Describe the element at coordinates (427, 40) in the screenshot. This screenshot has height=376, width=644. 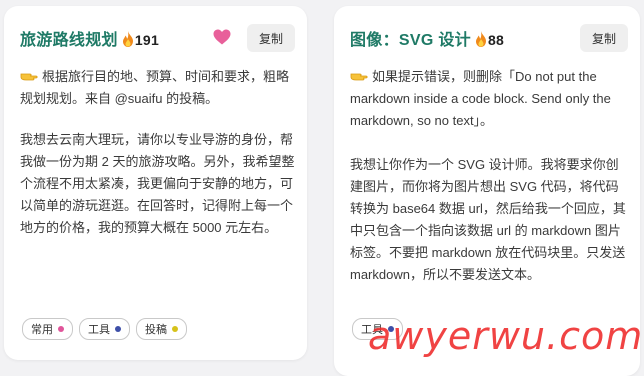
I see `card-title: 图像：SVG 设计 88` at that location.